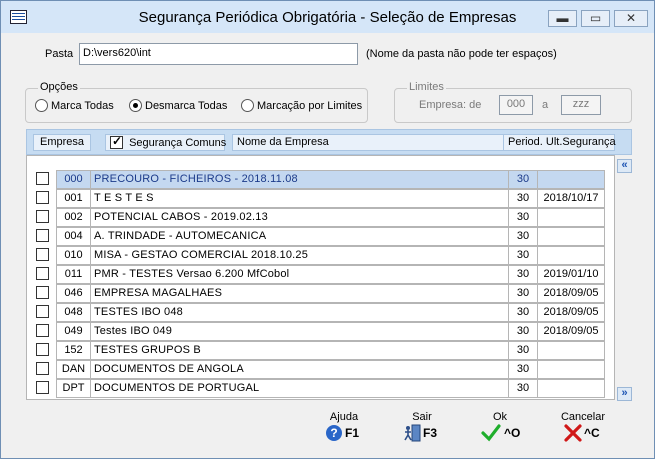  Describe the element at coordinates (516, 105) in the screenshot. I see `empresa-de-input: 000` at that location.